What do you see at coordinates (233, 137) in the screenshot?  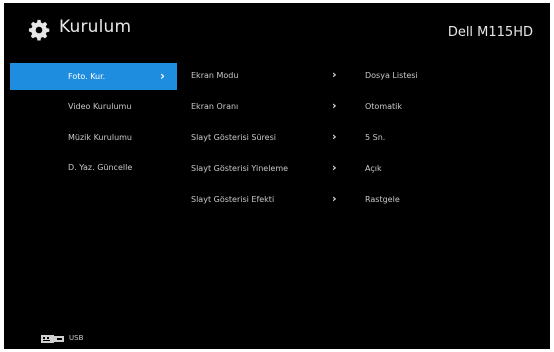 I see `setting-name: Slayt Gösterisi Süresi` at bounding box center [233, 137].